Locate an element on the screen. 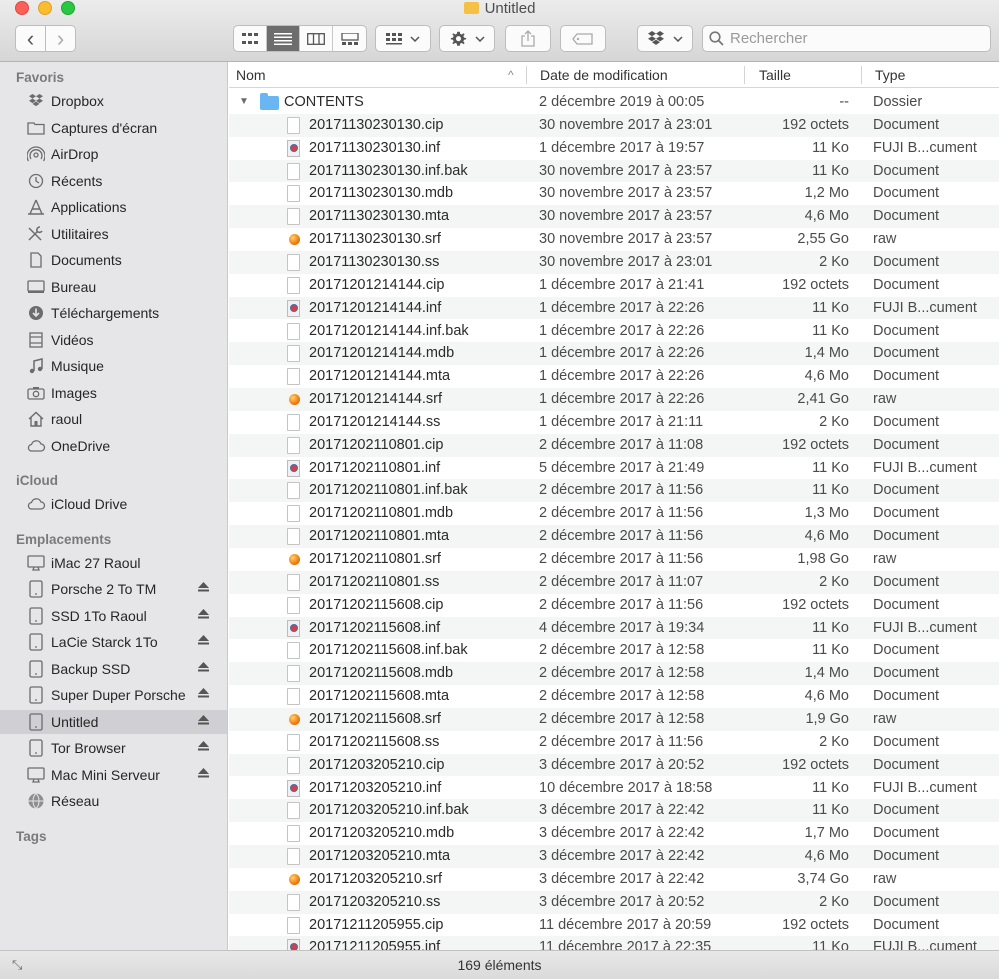 The width and height of the screenshot is (999, 979). sidebar-item: Captures d'écran is located at coordinates (113, 128).